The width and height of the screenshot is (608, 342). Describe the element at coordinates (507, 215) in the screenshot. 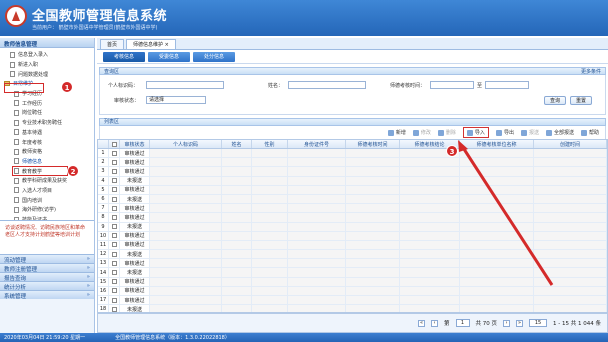

I see `annotation-arrow` at that location.